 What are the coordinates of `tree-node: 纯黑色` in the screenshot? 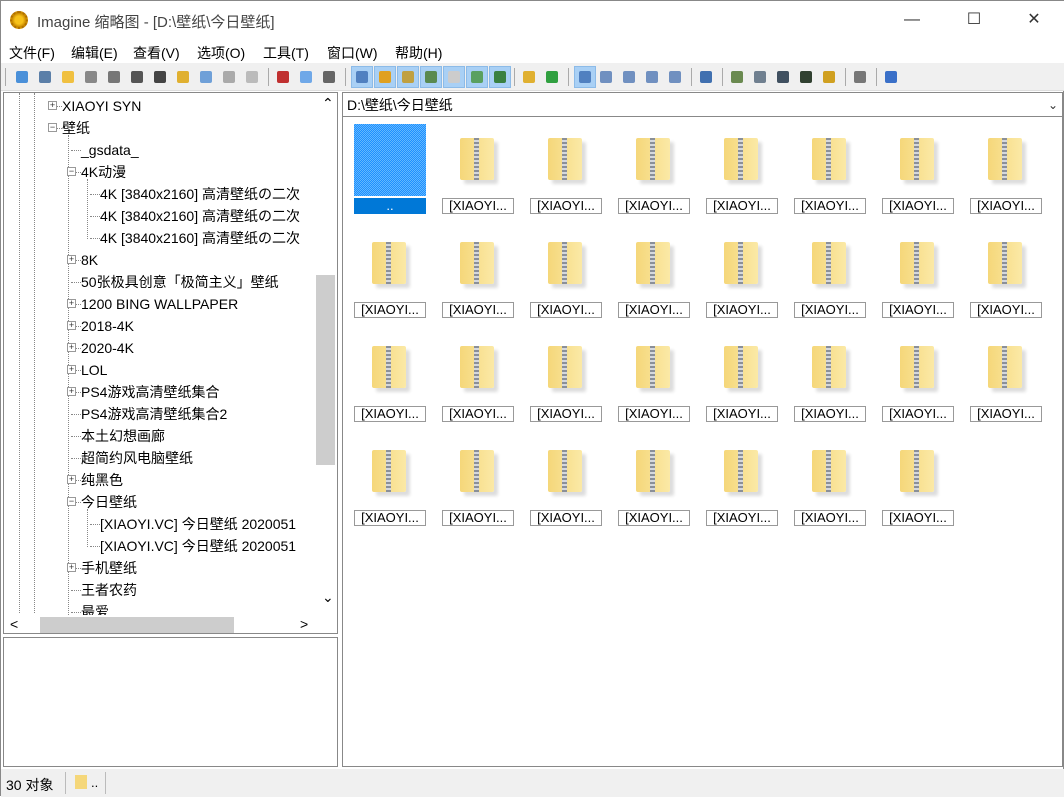 It's located at (102, 480).